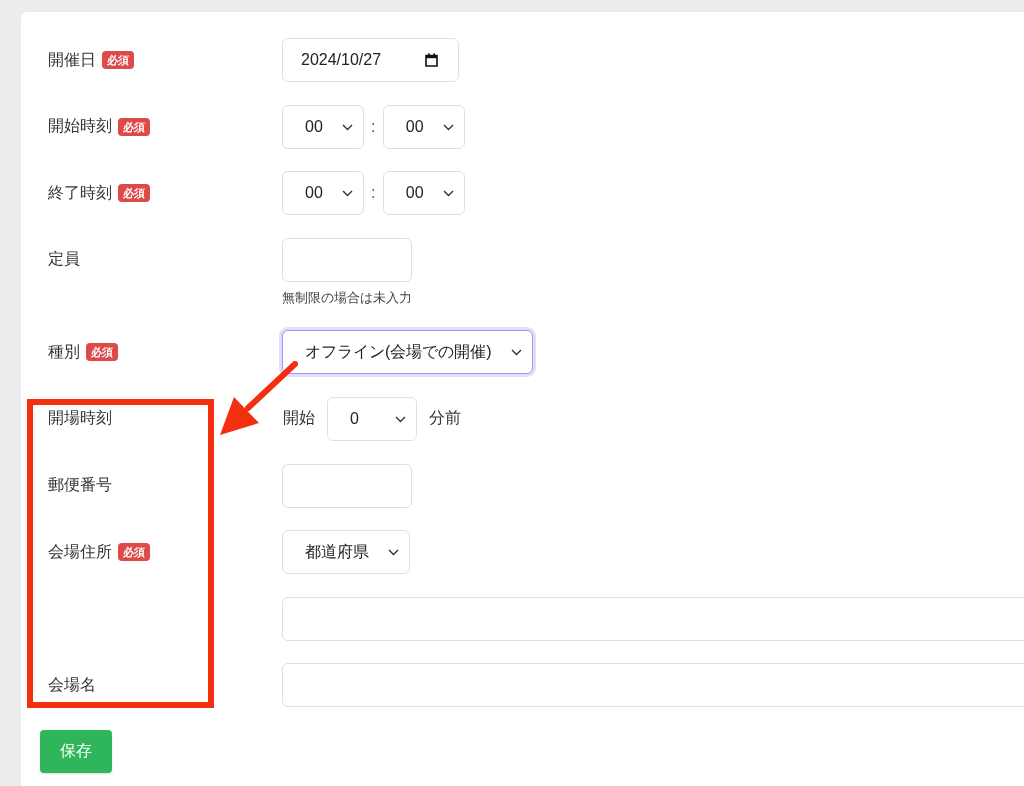  I want to click on field-label: 種別, so click(64, 351).